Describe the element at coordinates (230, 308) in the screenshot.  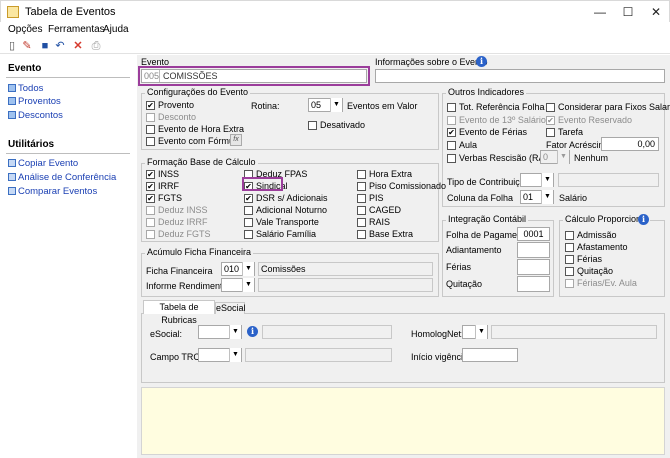
I see `tab-esocial: eSocial` at that location.